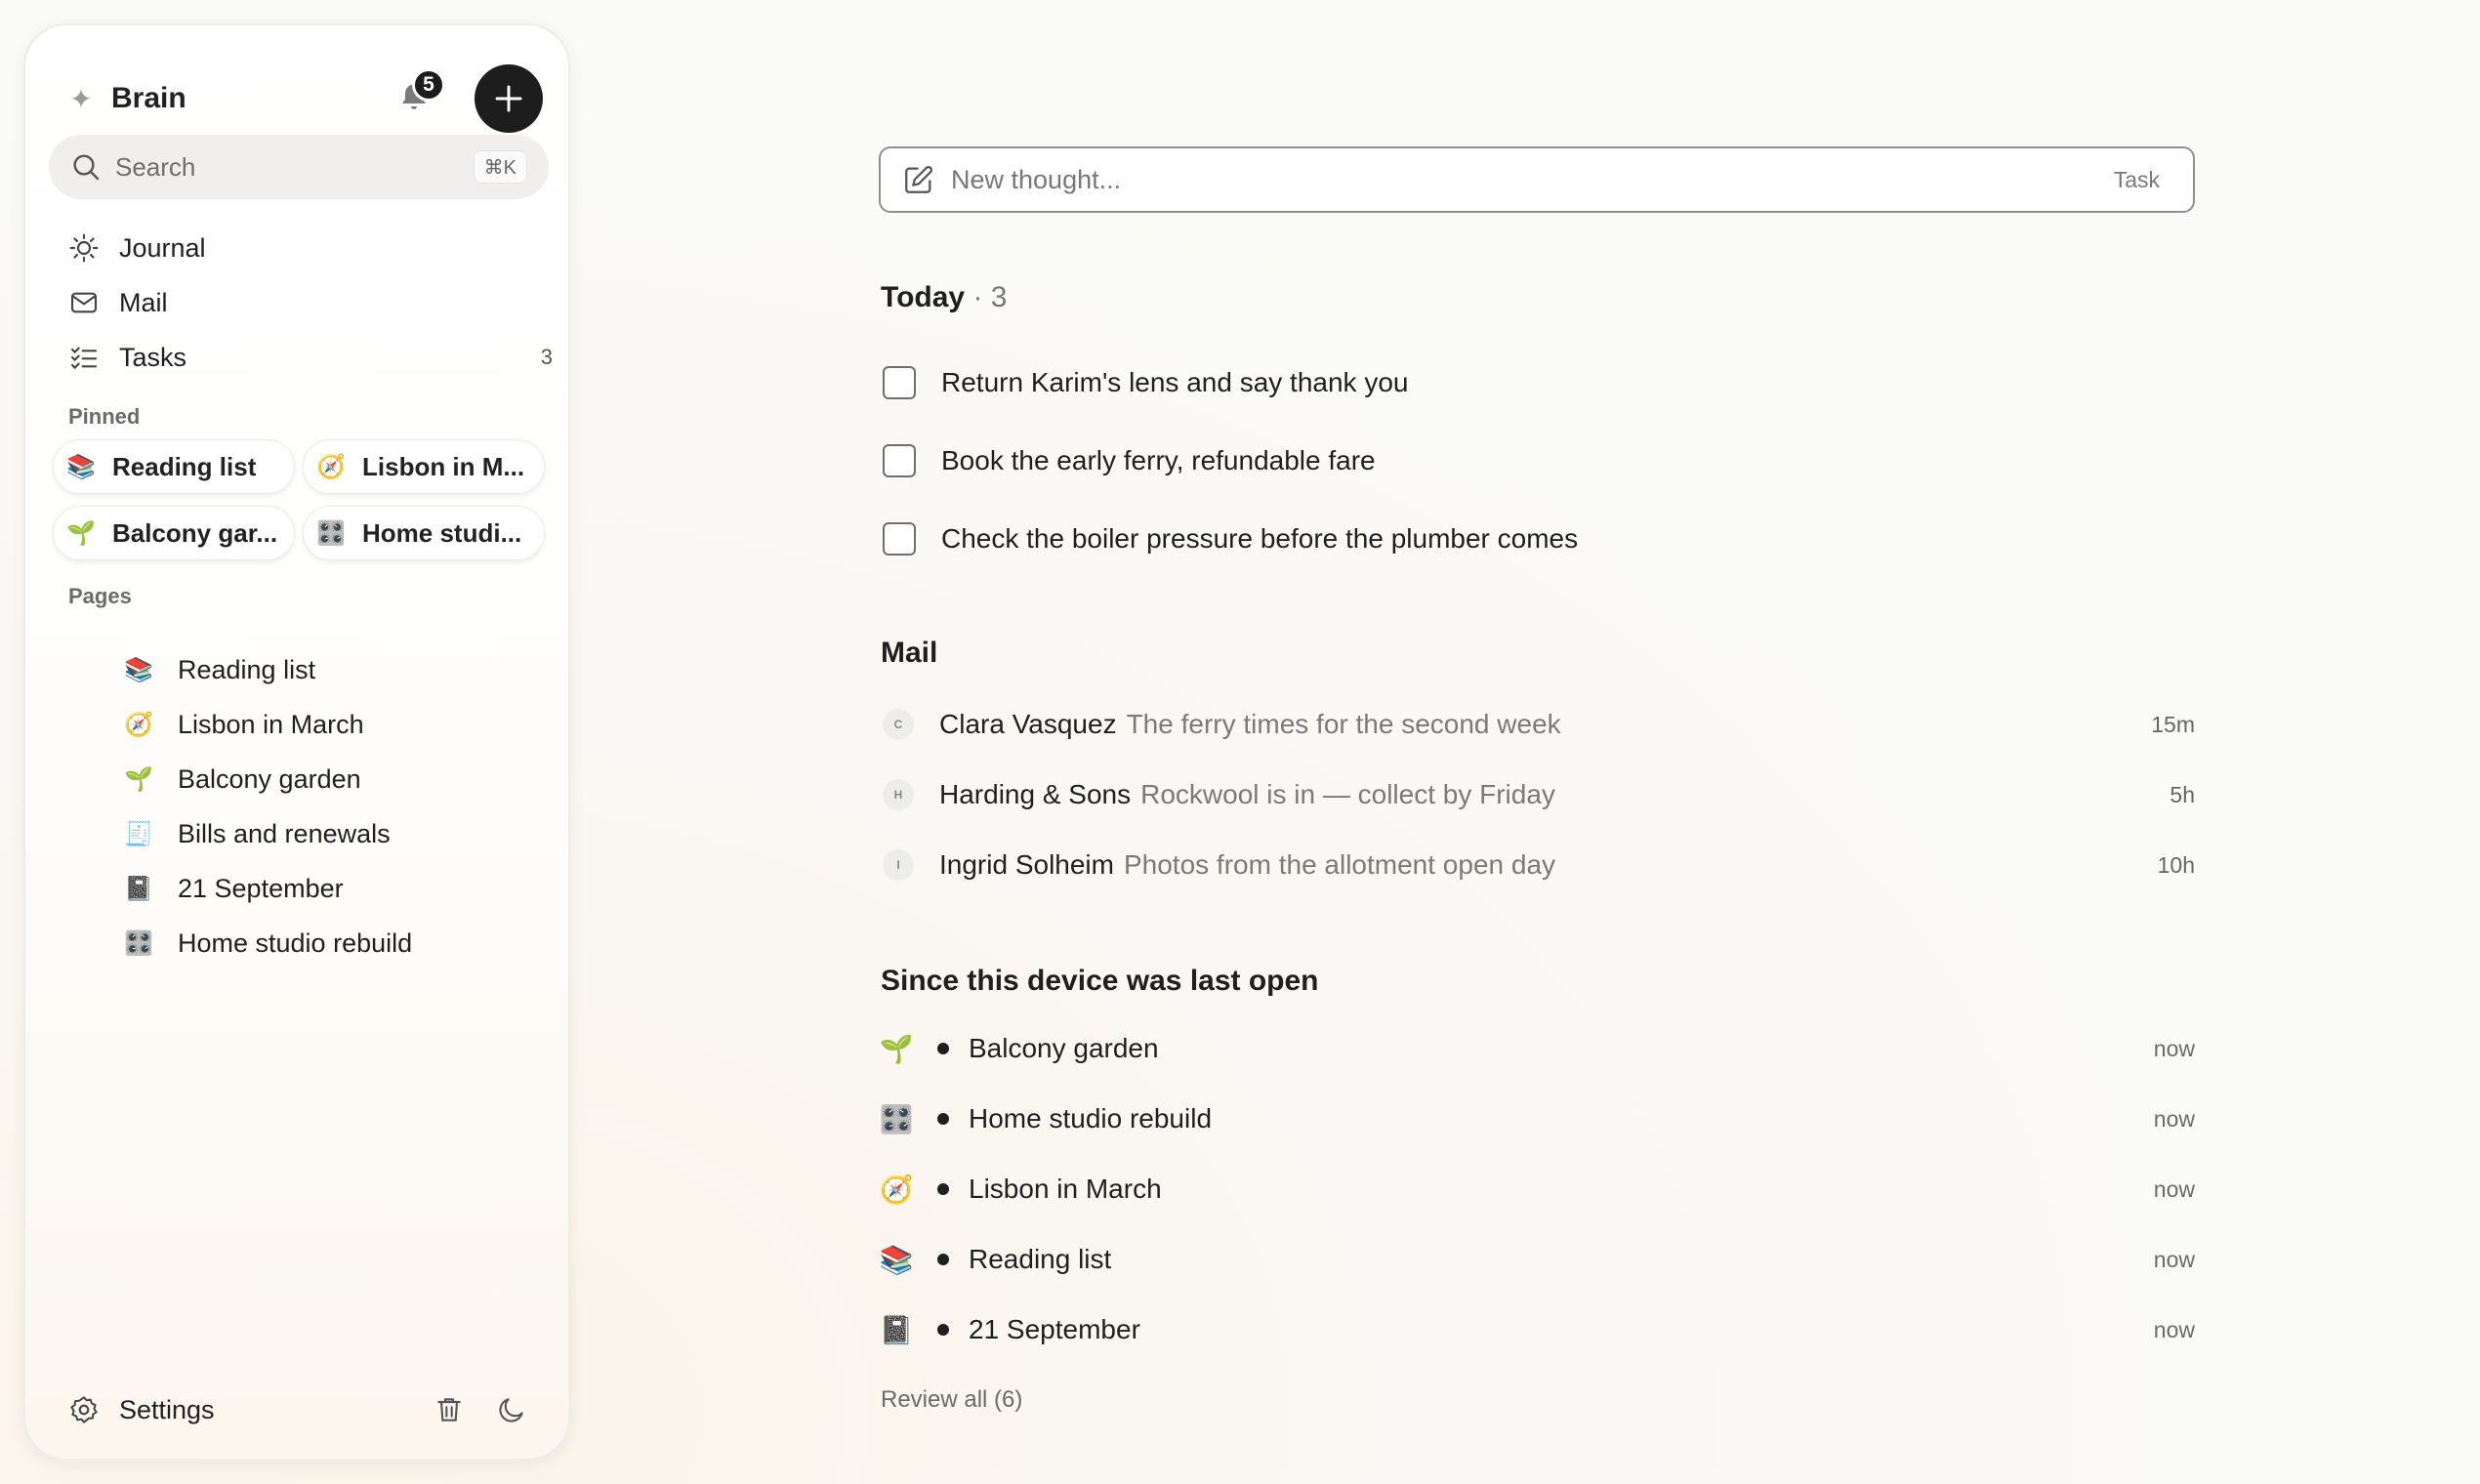  What do you see at coordinates (898, 865) in the screenshot?
I see `avatar: I` at bounding box center [898, 865].